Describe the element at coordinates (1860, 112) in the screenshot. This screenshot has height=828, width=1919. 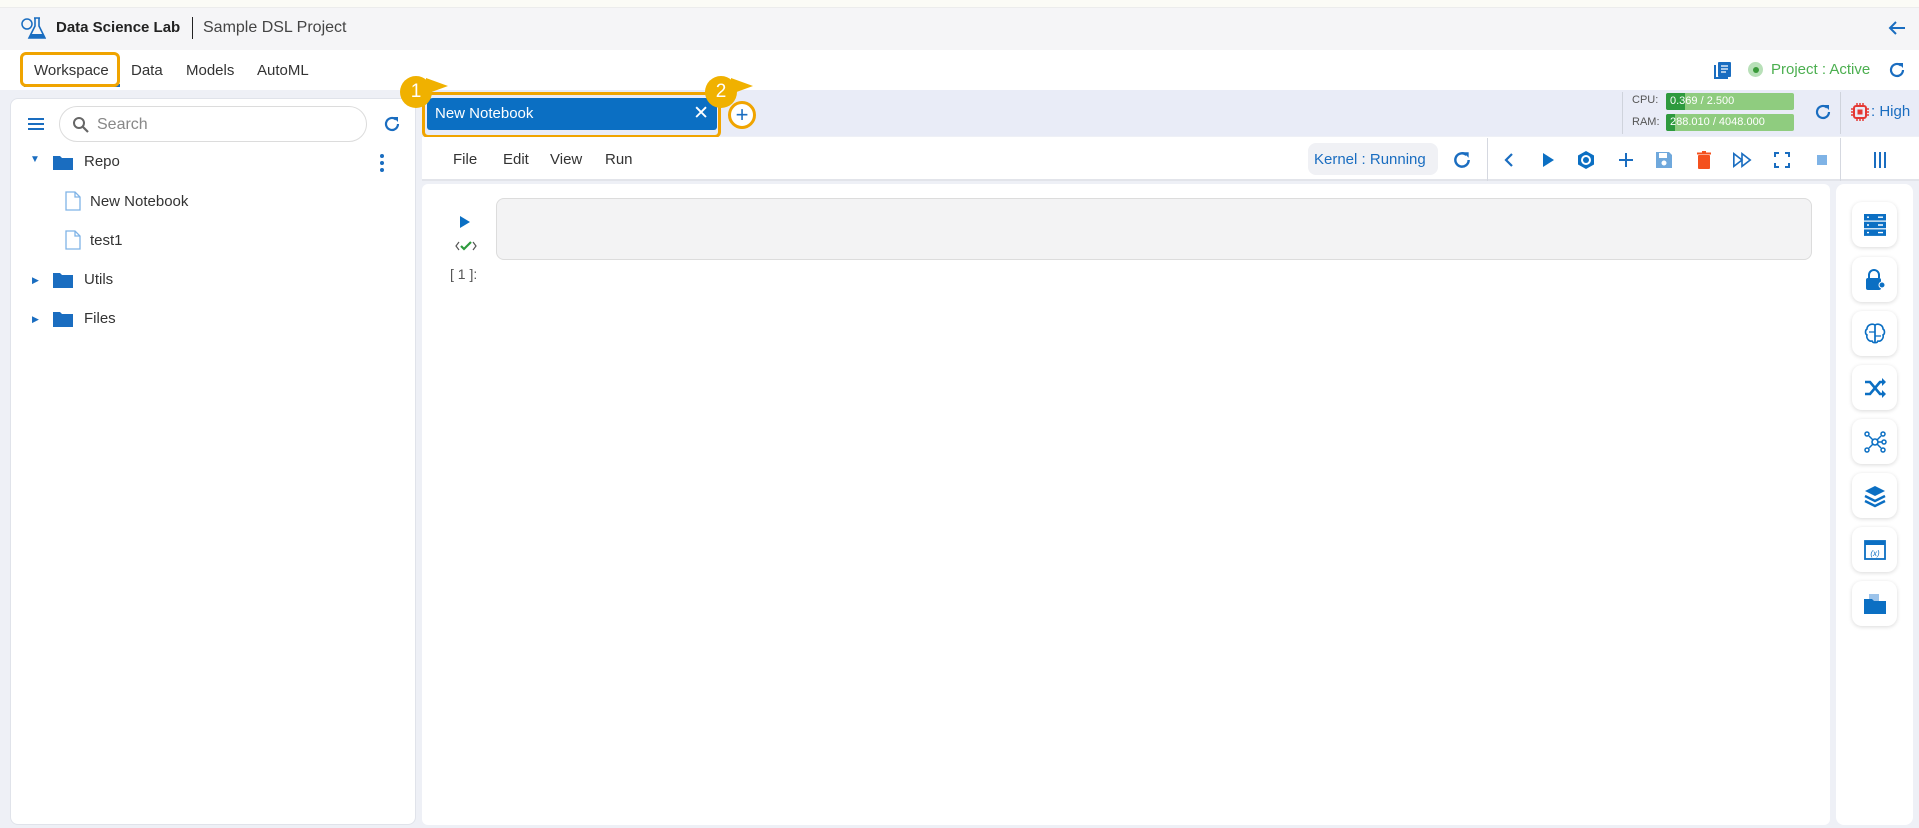
I see `cpu-chip-icon` at that location.